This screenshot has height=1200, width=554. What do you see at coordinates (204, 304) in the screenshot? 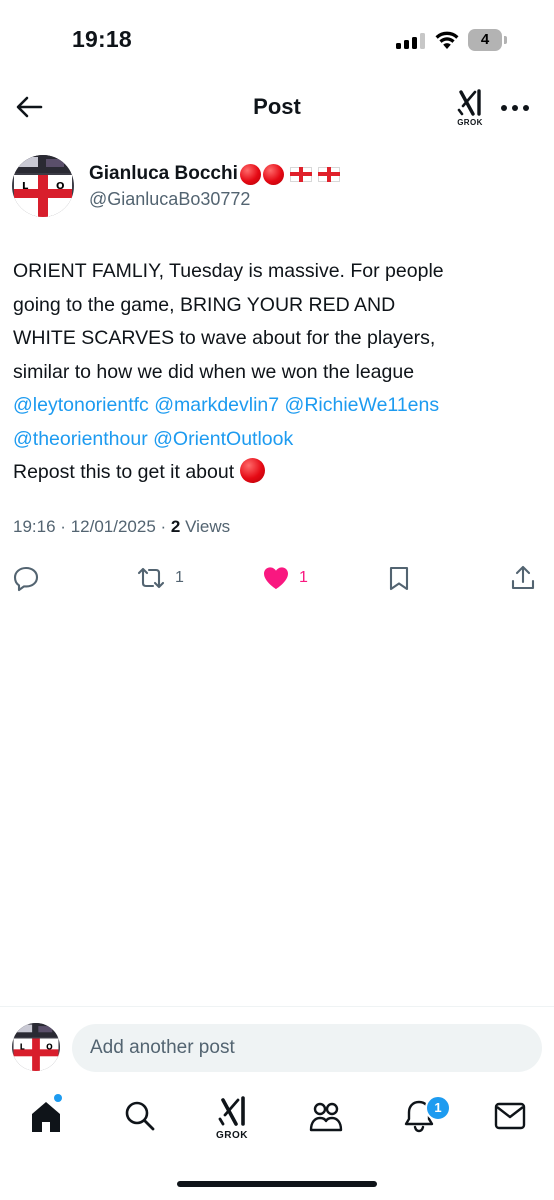
I see `post-text-line: going to the game, BRING YOUR RED AND` at bounding box center [204, 304].